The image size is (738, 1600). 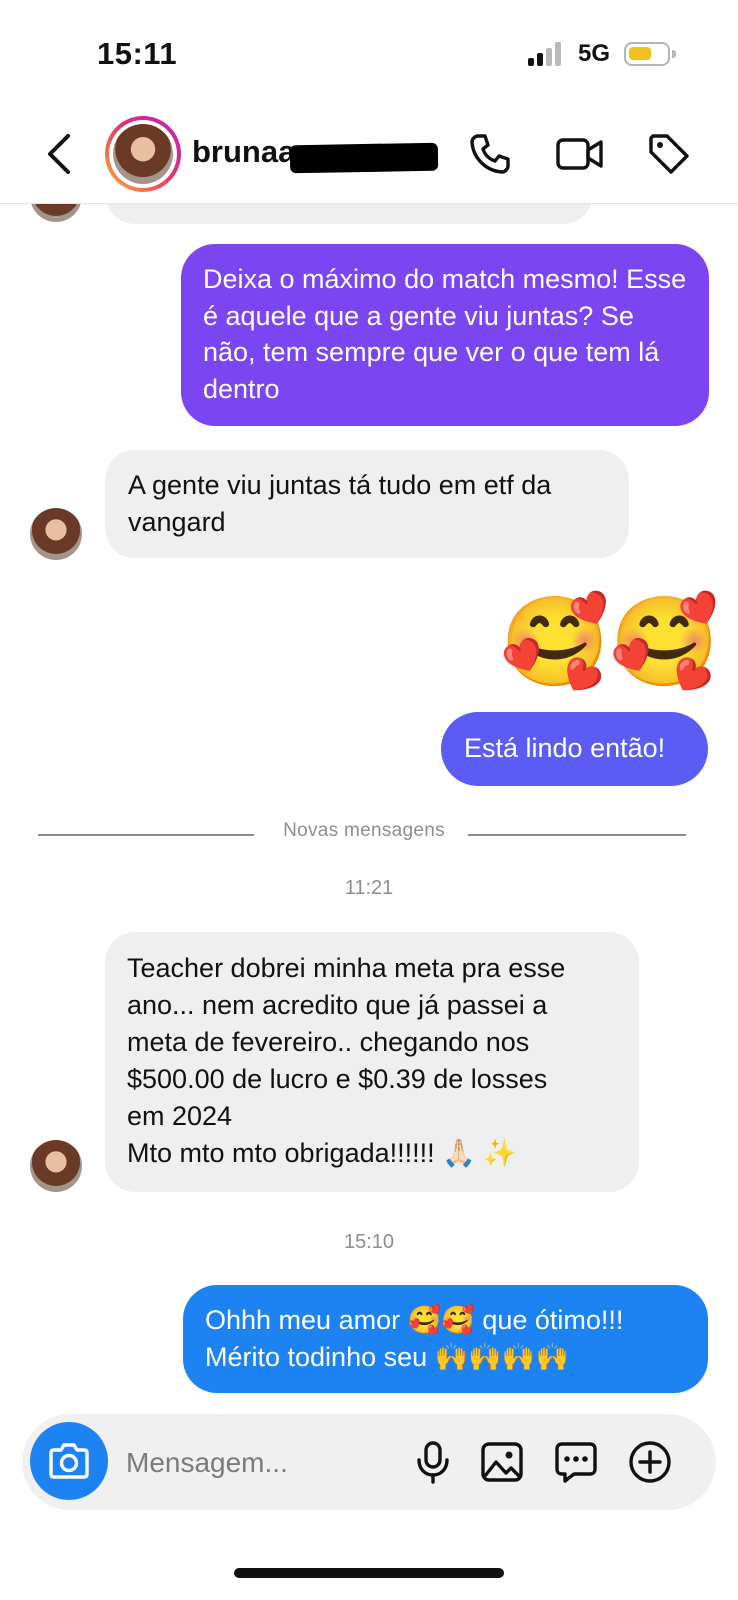 I want to click on message-line: meta de fevereiro.. chegando nos, so click(x=328, y=1042).